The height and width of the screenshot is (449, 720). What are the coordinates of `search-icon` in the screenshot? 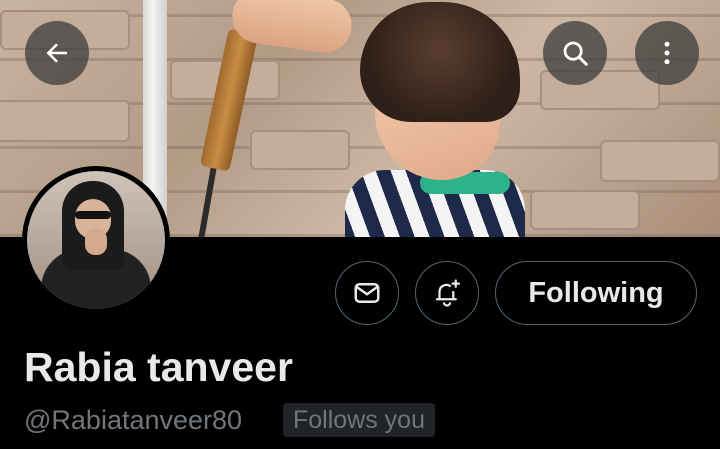 It's located at (575, 53).